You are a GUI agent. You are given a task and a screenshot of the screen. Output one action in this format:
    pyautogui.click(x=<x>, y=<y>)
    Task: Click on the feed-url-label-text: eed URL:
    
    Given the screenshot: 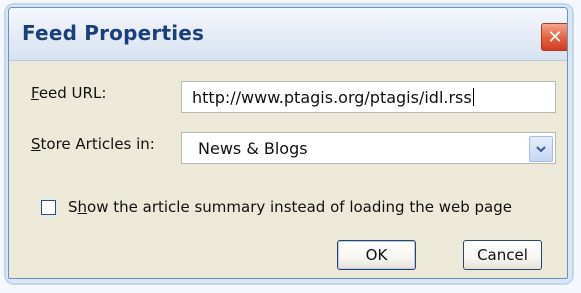 What is the action you would take?
    pyautogui.click(x=72, y=93)
    